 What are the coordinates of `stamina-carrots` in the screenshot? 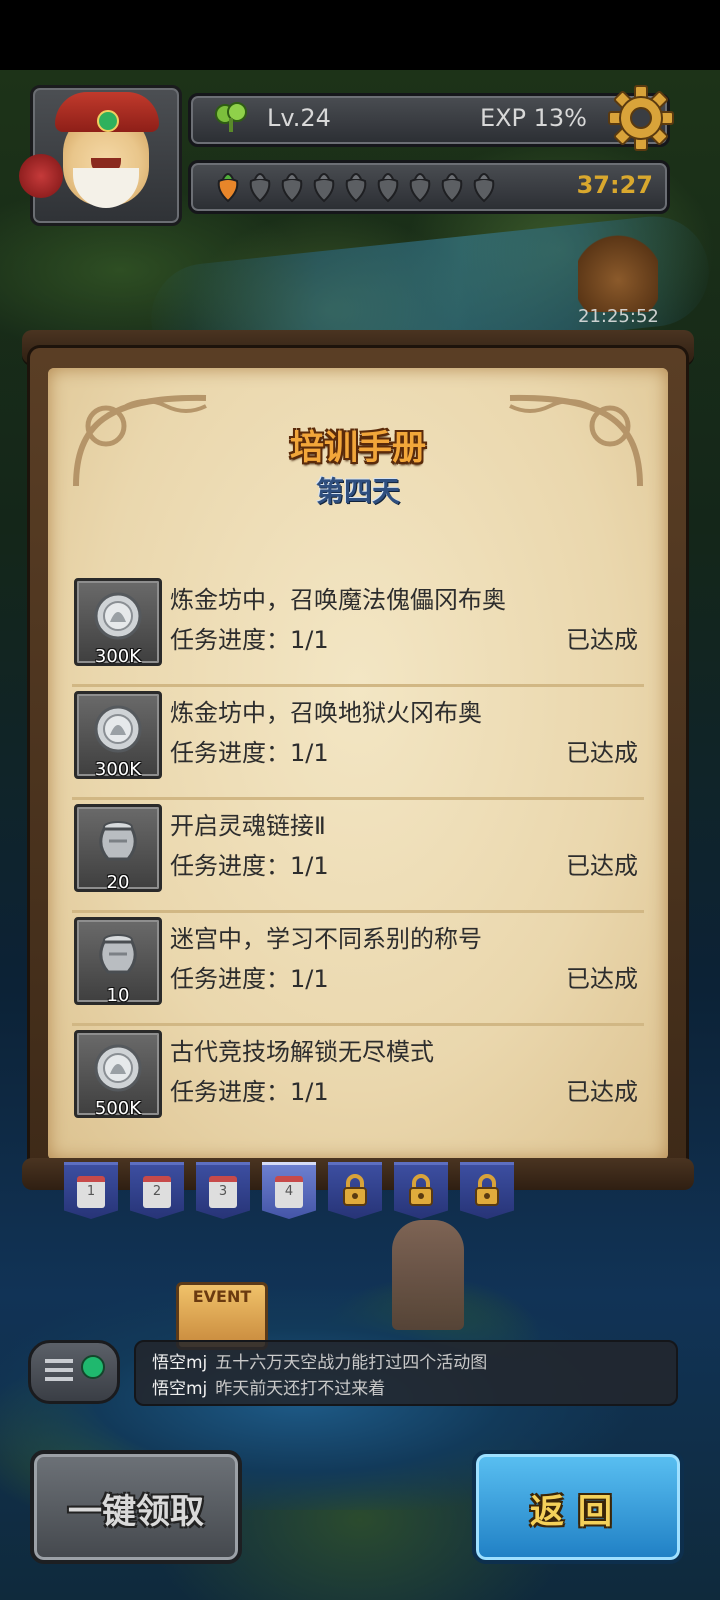 It's located at (356, 186).